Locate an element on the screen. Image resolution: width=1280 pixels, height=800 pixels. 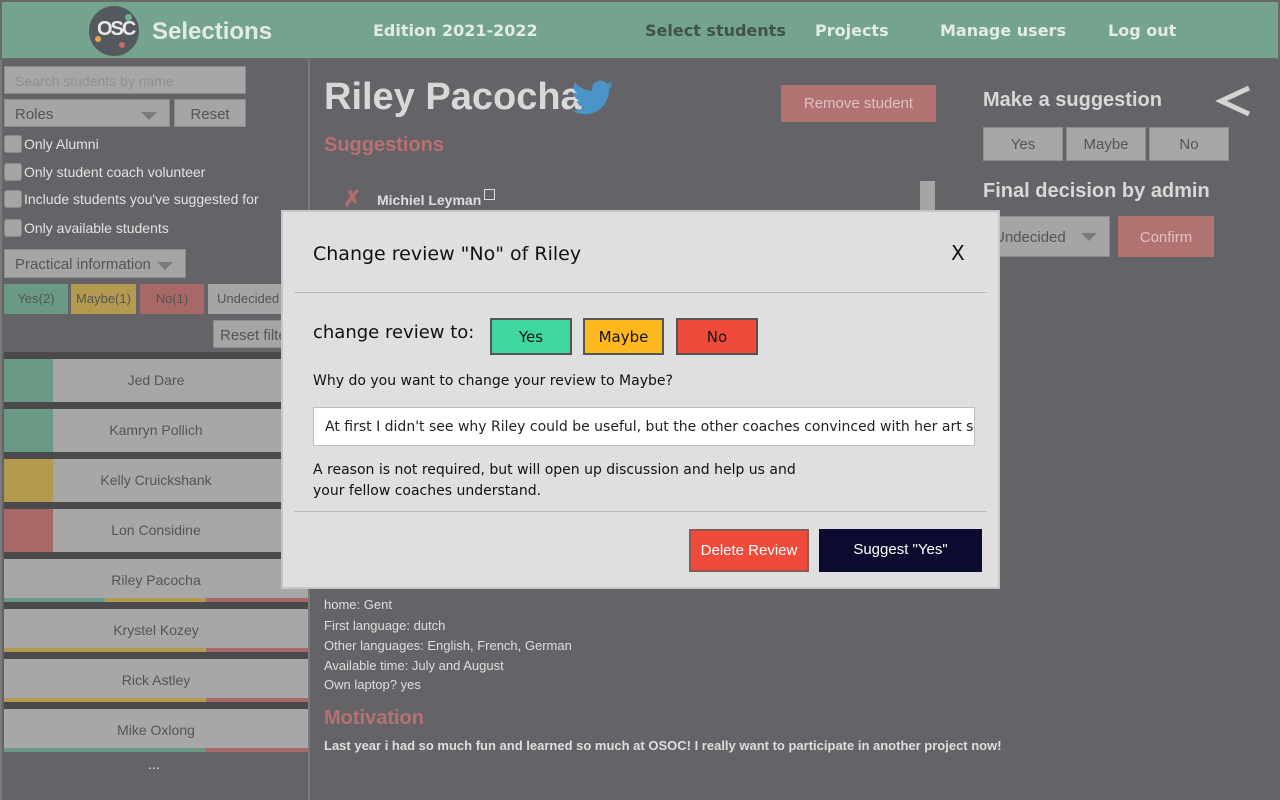
checkbox-label: Include students you've suggested for is located at coordinates (141, 199).